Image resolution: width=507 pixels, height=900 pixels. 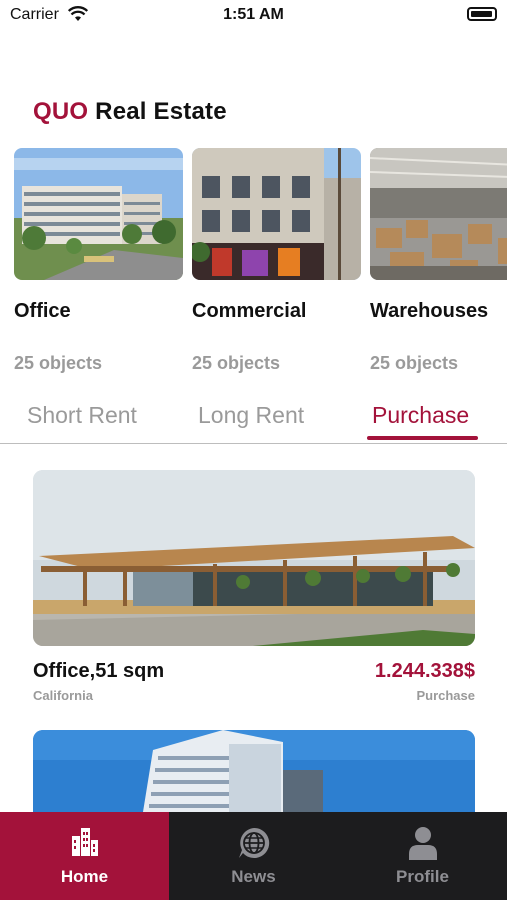 What do you see at coordinates (84, 876) in the screenshot?
I see `nav-label: Home` at bounding box center [84, 876].